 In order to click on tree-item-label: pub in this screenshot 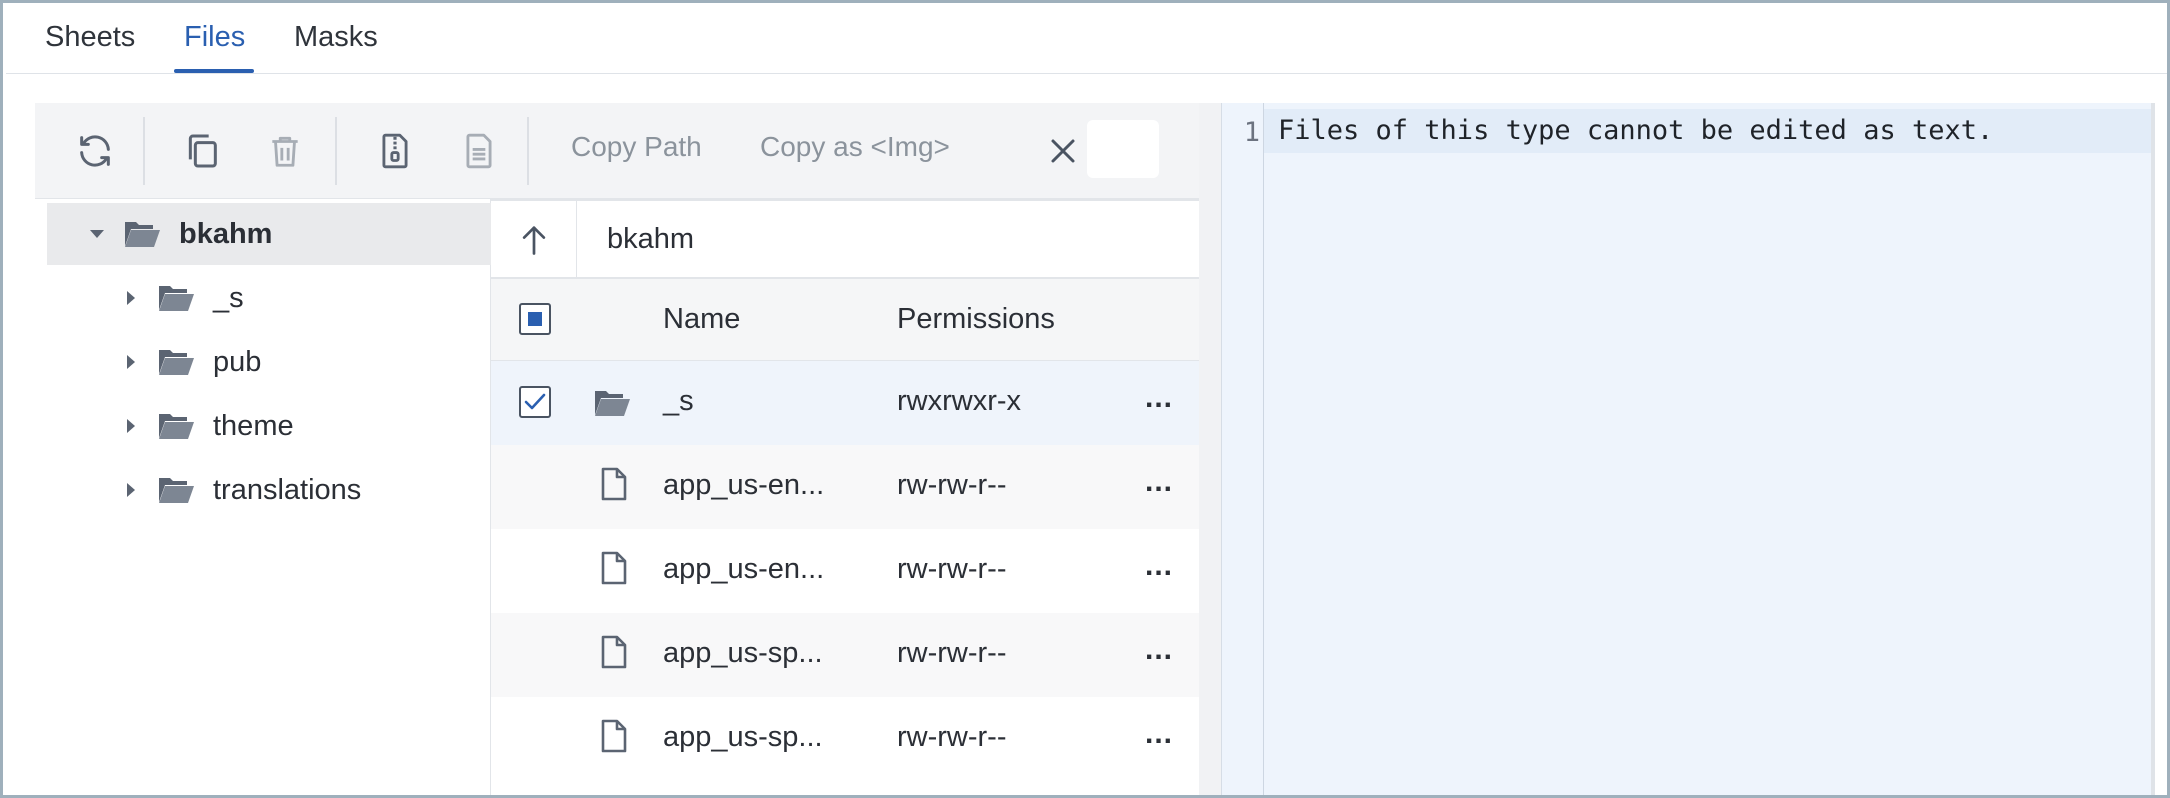, I will do `click(237, 361)`.